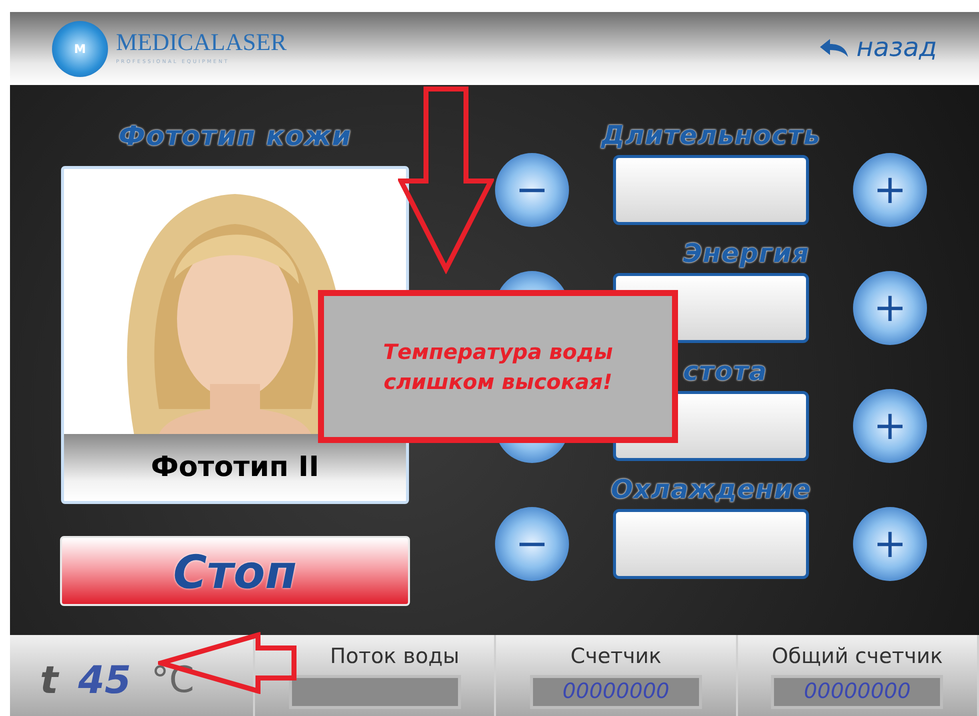  Describe the element at coordinates (80, 48) in the screenshot. I see `logo-icon: M` at that location.